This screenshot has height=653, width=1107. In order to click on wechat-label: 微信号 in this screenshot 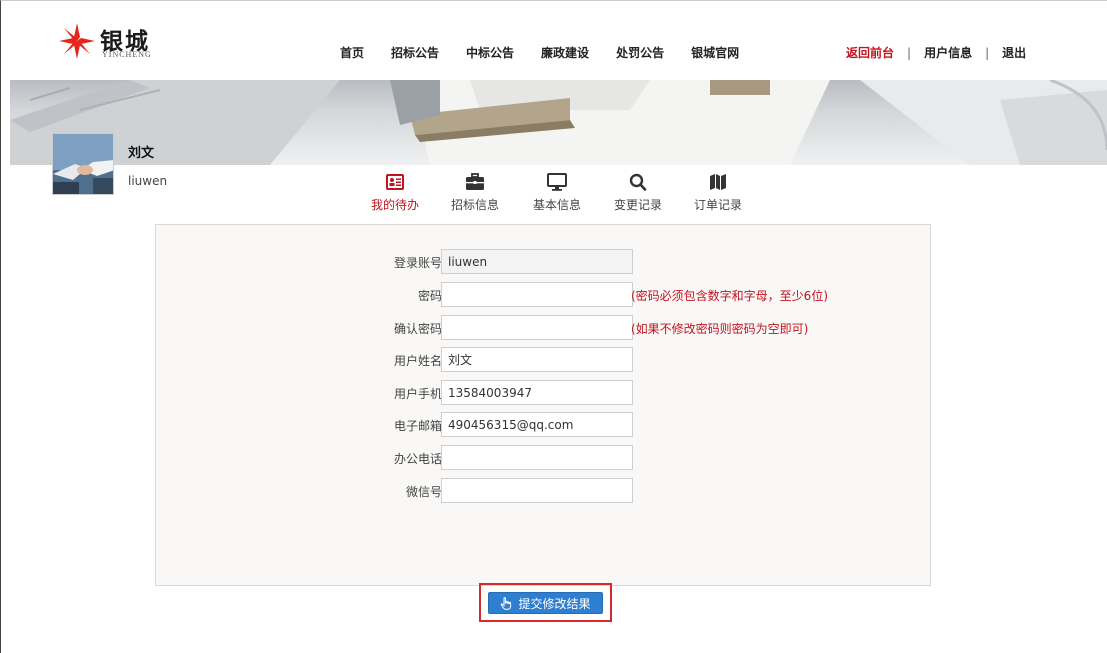, I will do `click(423, 492)`.